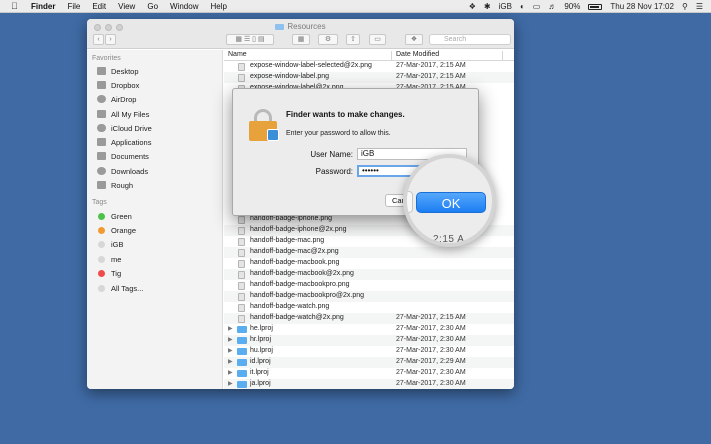 Image resolution: width=711 pixels, height=444 pixels. Describe the element at coordinates (302, 273) in the screenshot. I see `file-name: handoff-badge-macbook@2x.png` at that location.